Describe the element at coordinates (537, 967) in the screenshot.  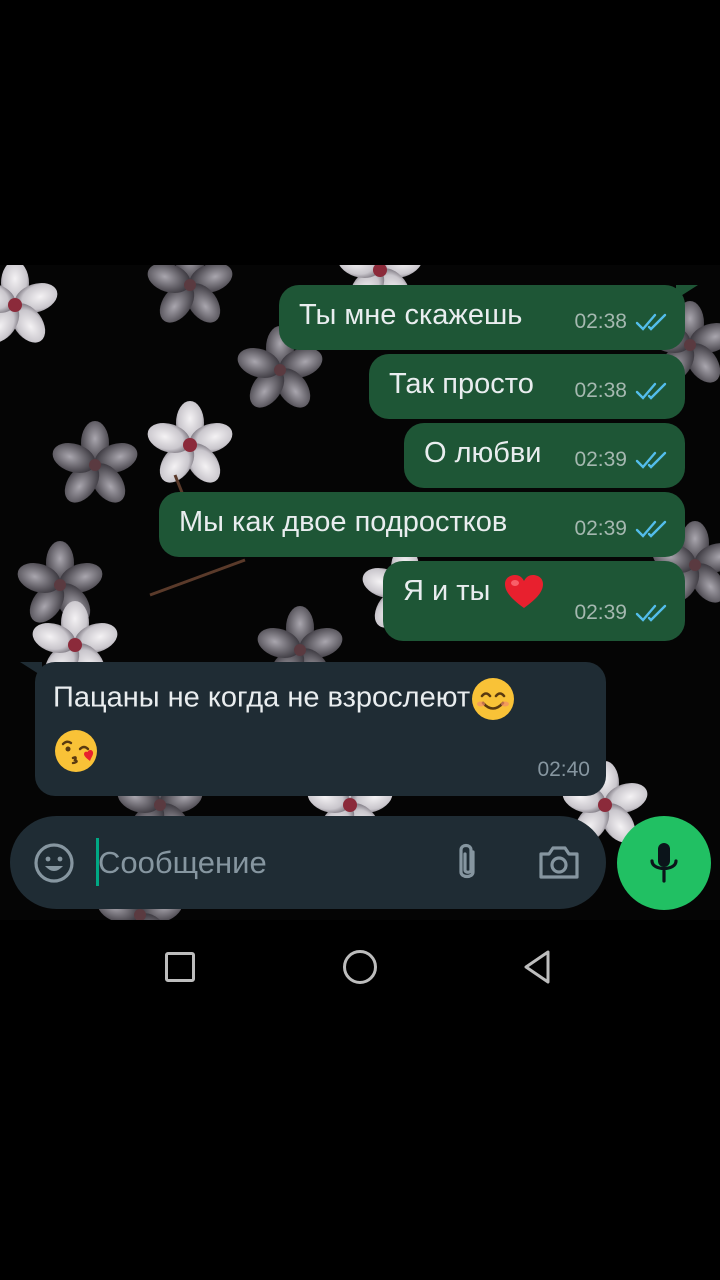
I see `back-triangle-icon` at that location.